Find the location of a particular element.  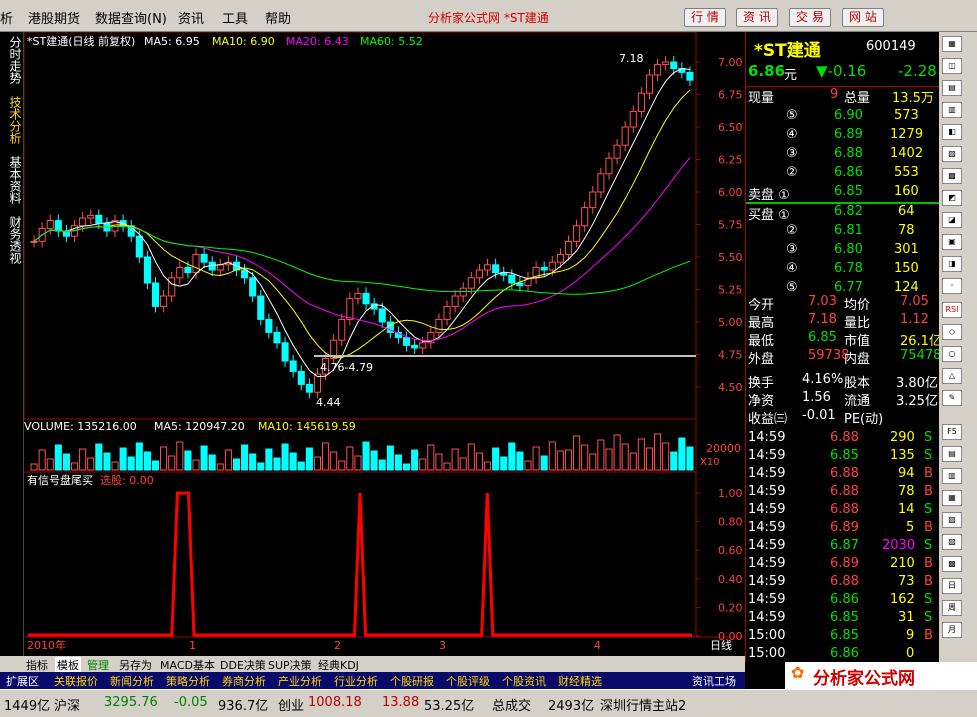

status-item: 沪深 is located at coordinates (67, 706).